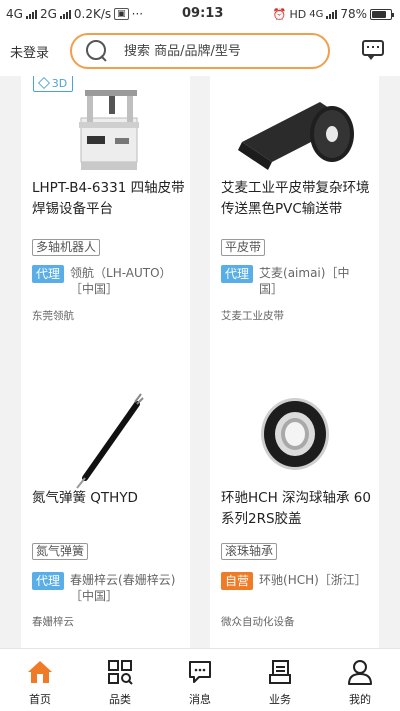 Image resolution: width=400 pixels, height=711 pixels. I want to click on product-title: LHPT-B4-6331 四轴皮带焊锡设备平台, so click(110, 199).